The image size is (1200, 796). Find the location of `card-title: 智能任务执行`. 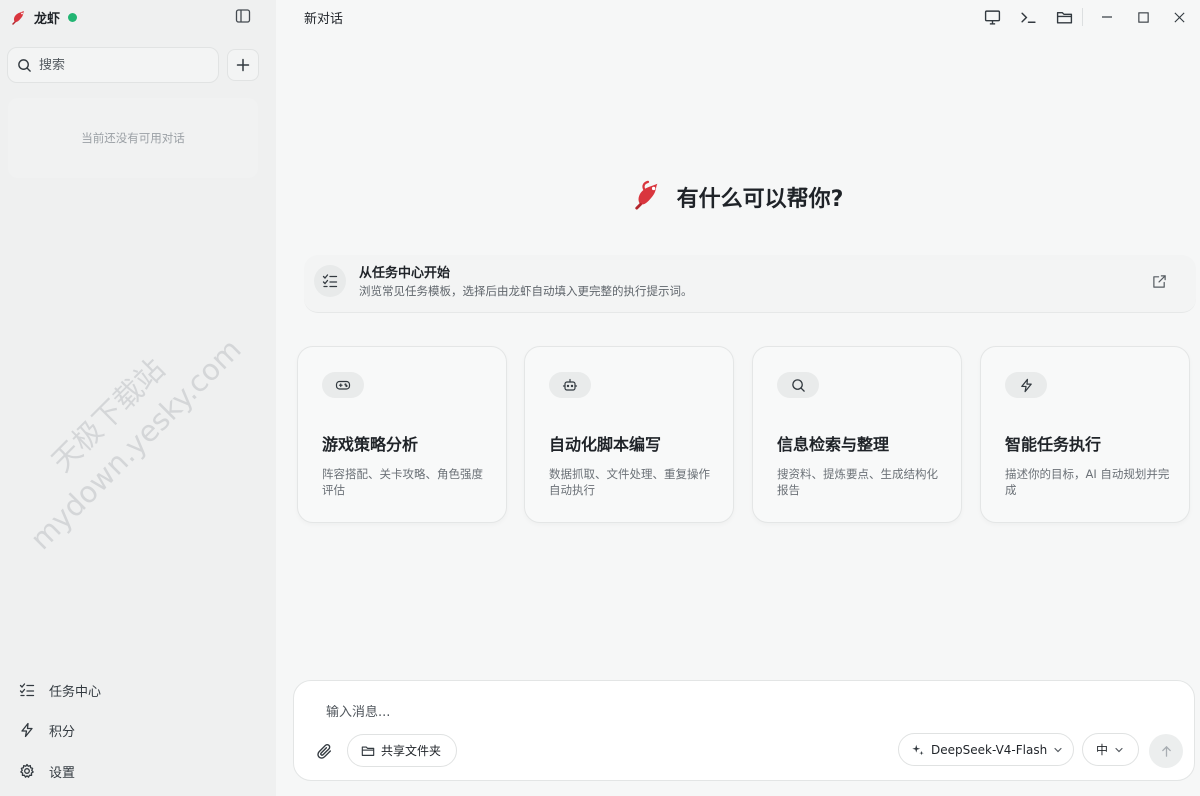

card-title: 智能任务执行 is located at coordinates (1053, 444).